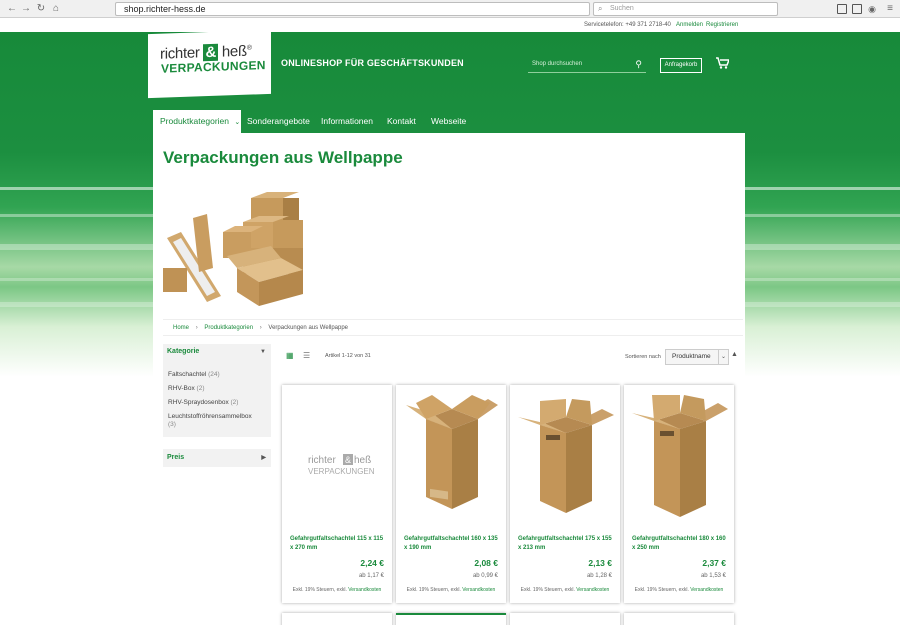 This screenshot has width=900, height=625. I want to click on home-icon: ⌂, so click(56, 9).